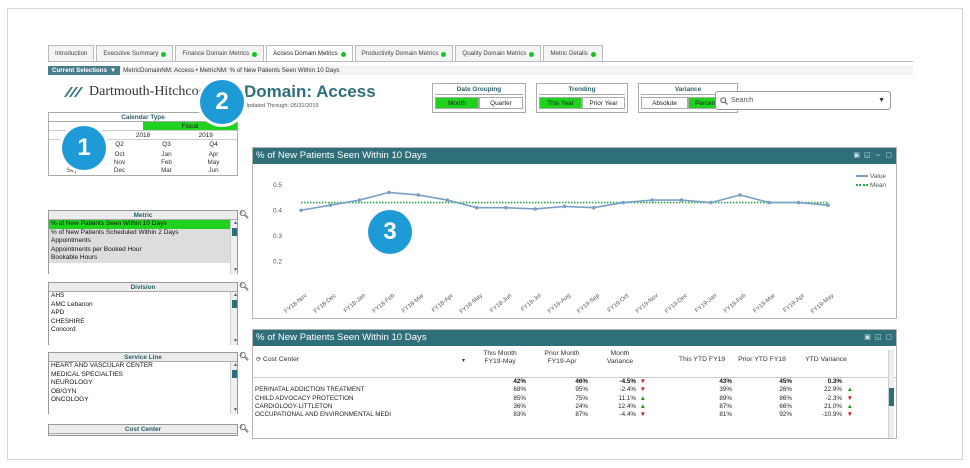 Image resolution: width=970 pixels, height=468 pixels. I want to click on tab-access-domain-metrics: Access Domain Metrics, so click(309, 53).